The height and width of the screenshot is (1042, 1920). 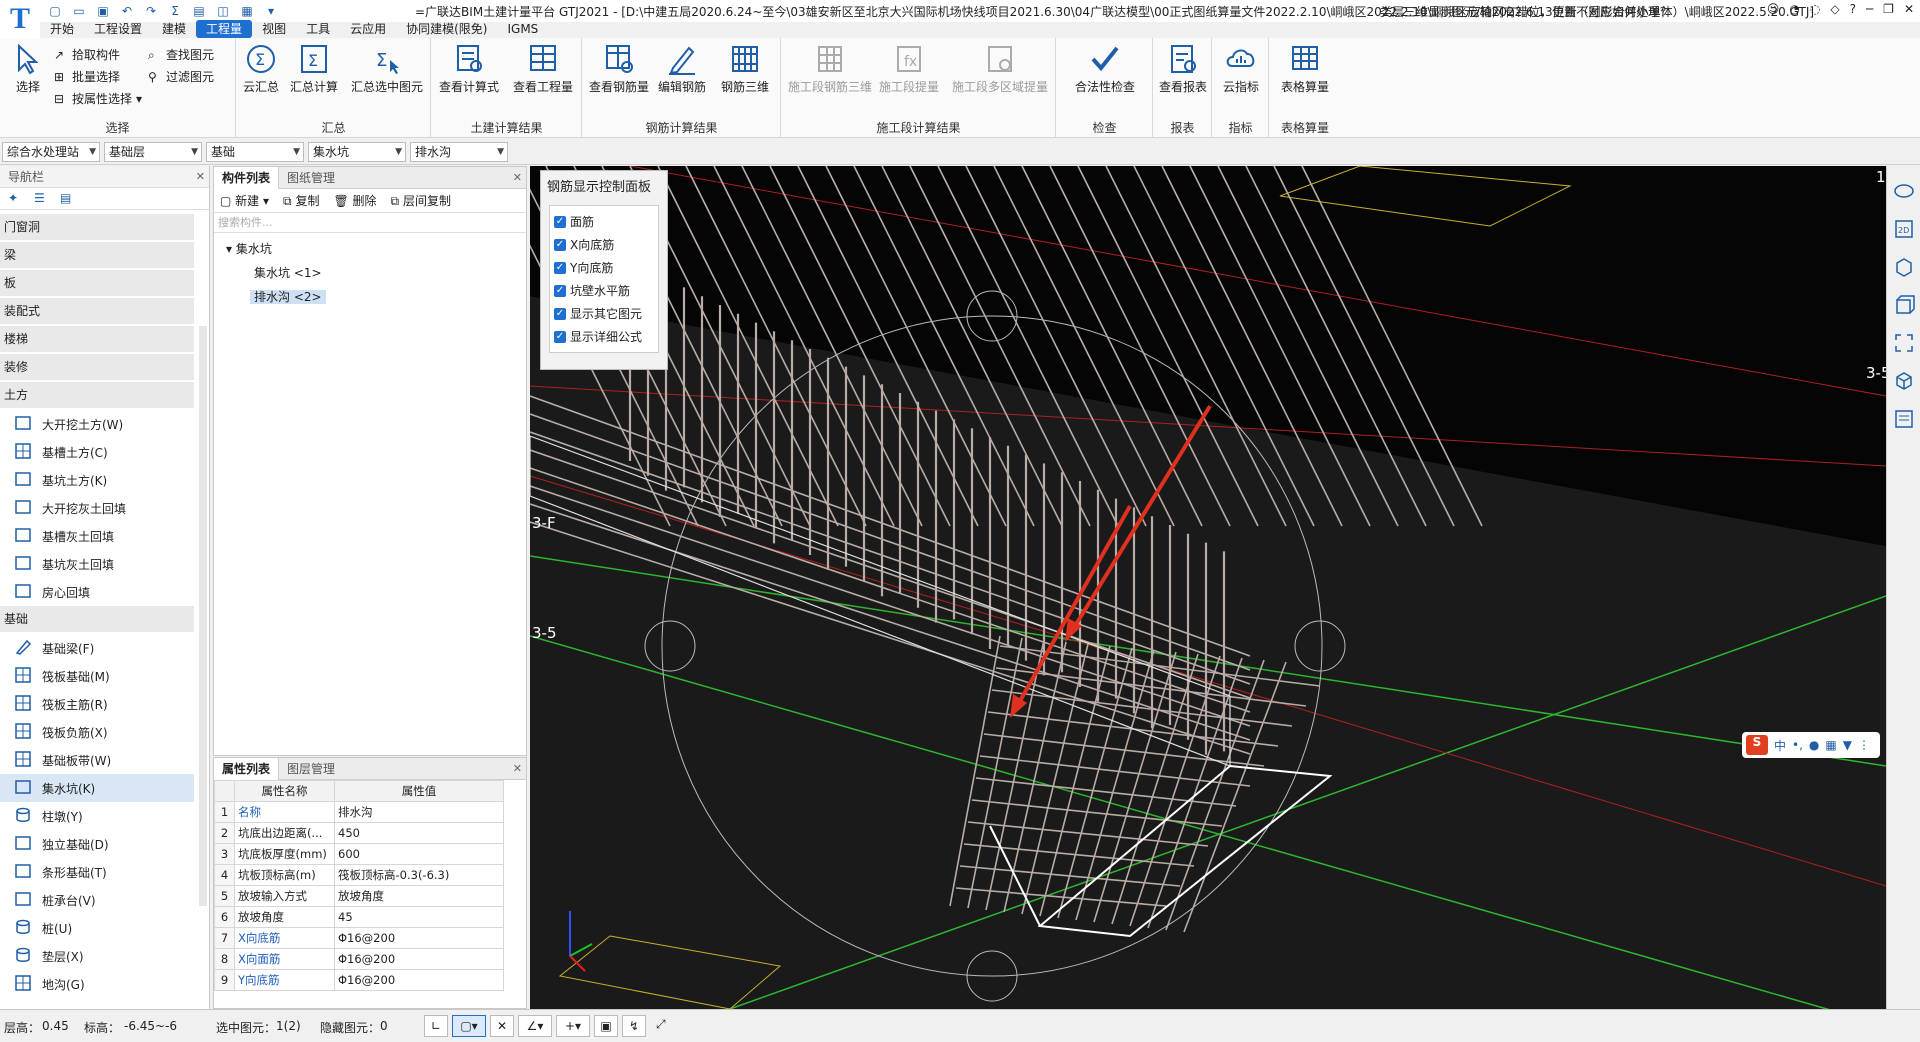 I want to click on table-calc-button: 表格算量, so click(x=1305, y=68).